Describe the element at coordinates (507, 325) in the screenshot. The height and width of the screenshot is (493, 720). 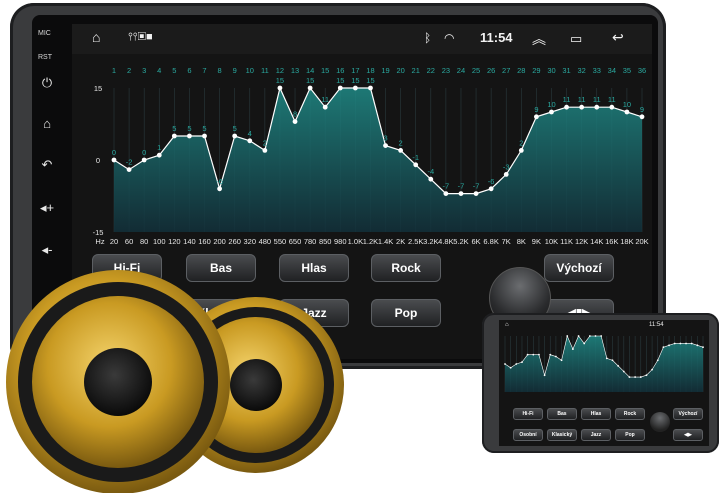
I see `tablet-home-icon: ⌂` at that location.